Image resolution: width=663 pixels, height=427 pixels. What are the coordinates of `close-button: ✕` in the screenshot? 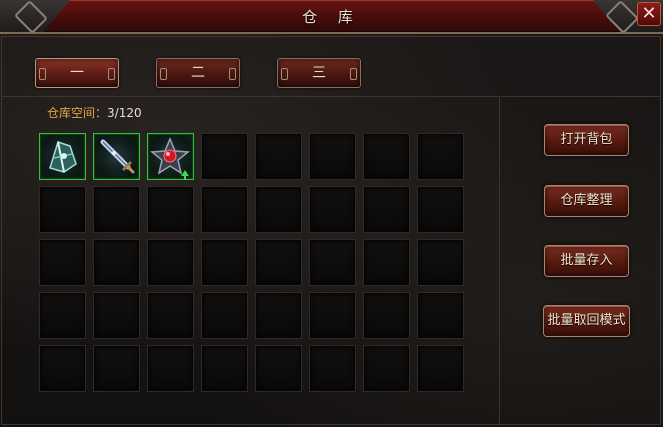 It's located at (649, 14).